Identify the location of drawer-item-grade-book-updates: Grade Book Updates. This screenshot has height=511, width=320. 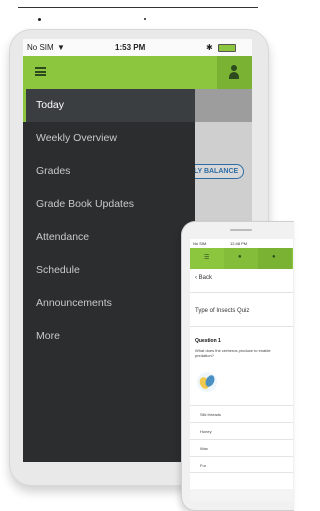
(109, 204).